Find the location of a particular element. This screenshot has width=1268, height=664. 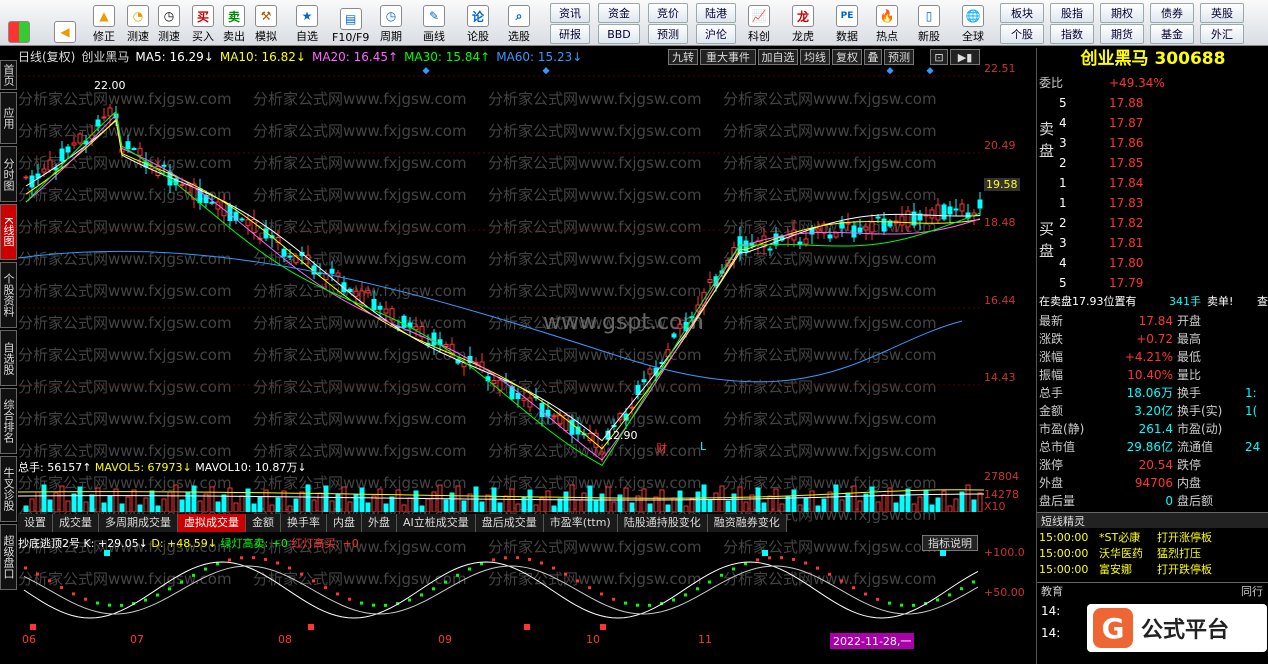

big-order-more: 查 is located at coordinates (1262, 301).